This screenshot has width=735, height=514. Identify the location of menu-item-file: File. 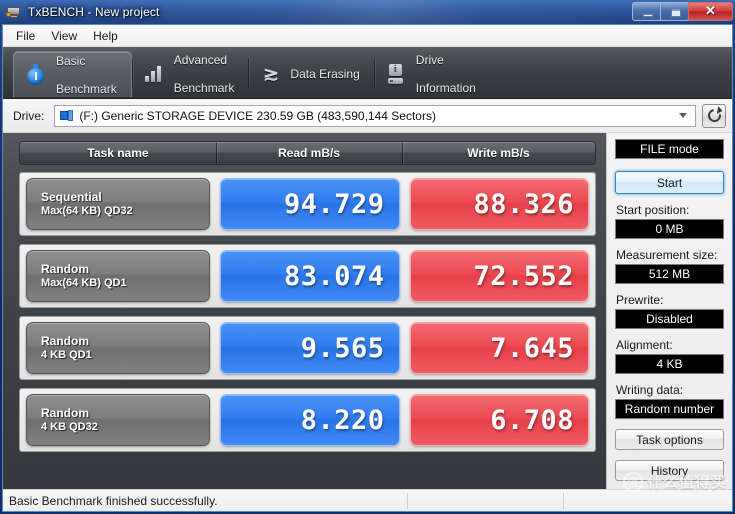
(25, 36).